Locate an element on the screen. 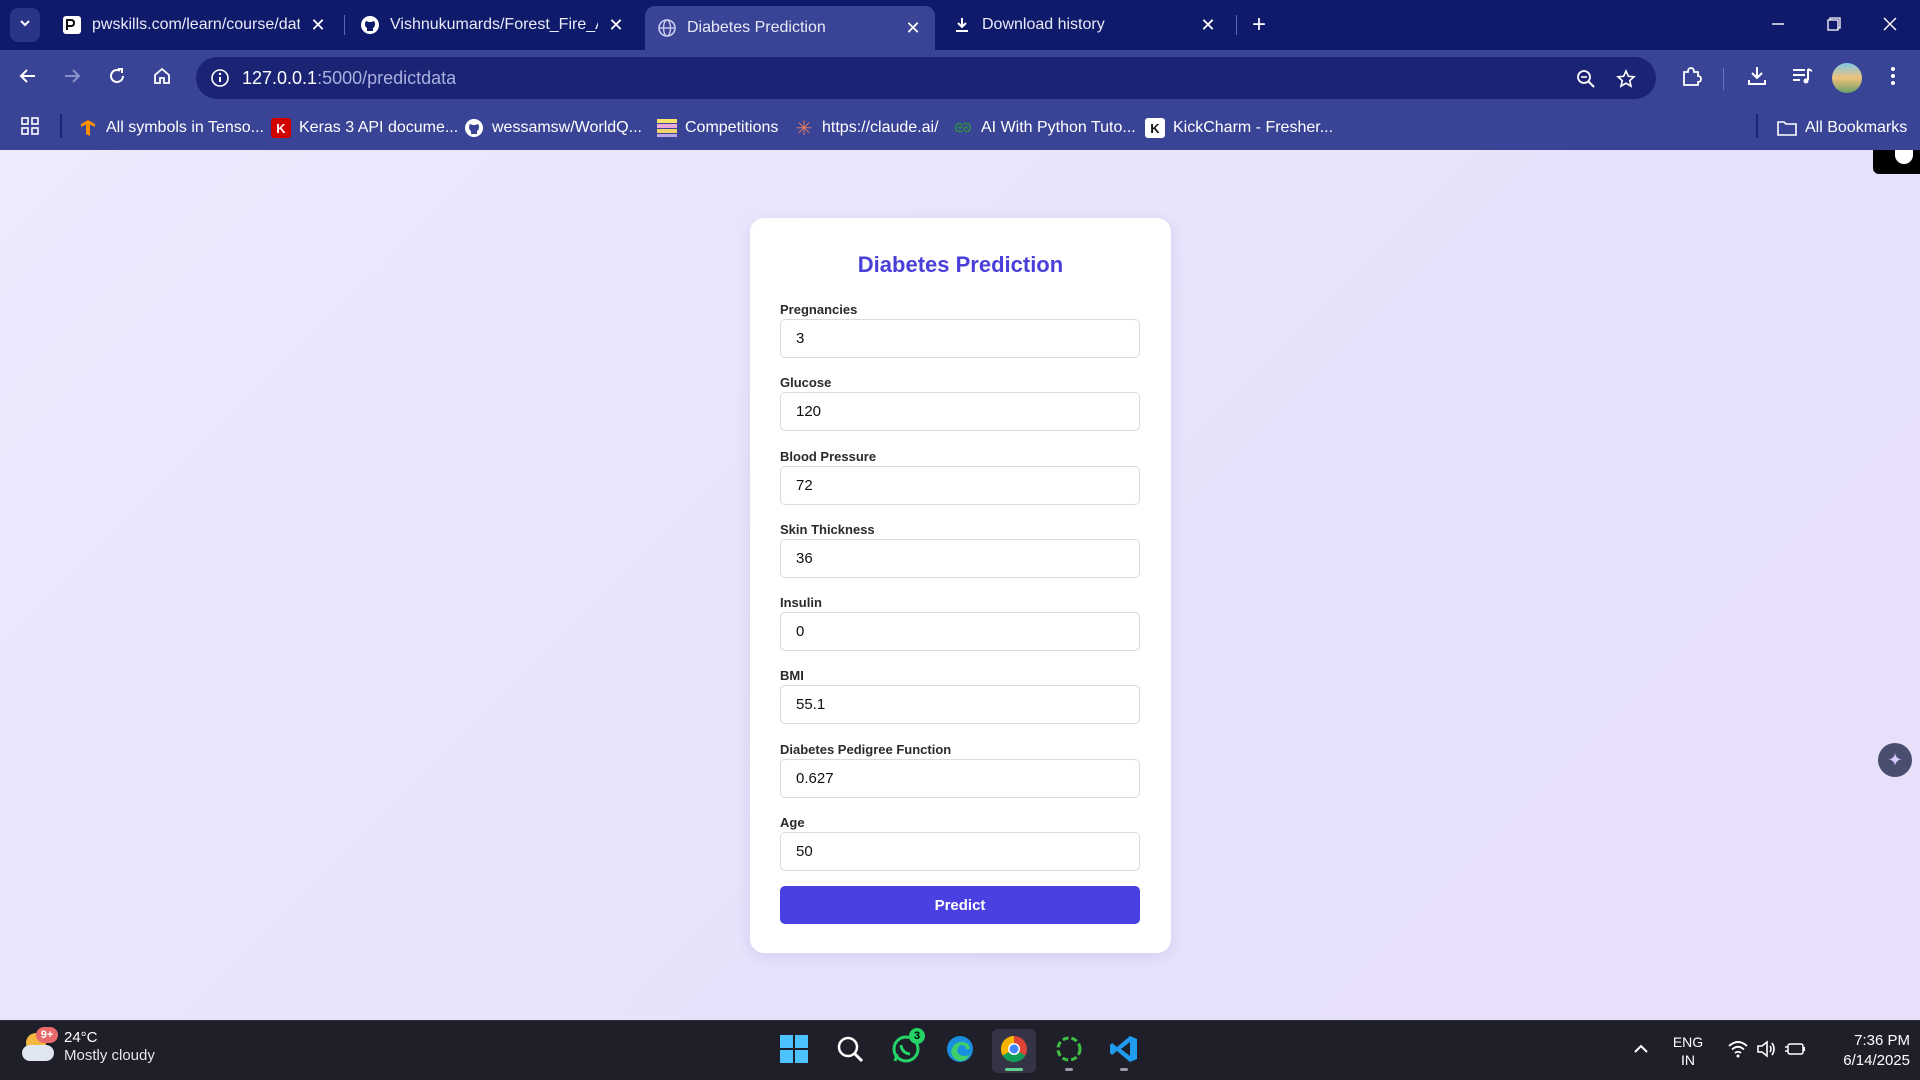 Image resolution: width=1920 pixels, height=1080 pixels. chrome-taskbar-app is located at coordinates (1014, 1051).